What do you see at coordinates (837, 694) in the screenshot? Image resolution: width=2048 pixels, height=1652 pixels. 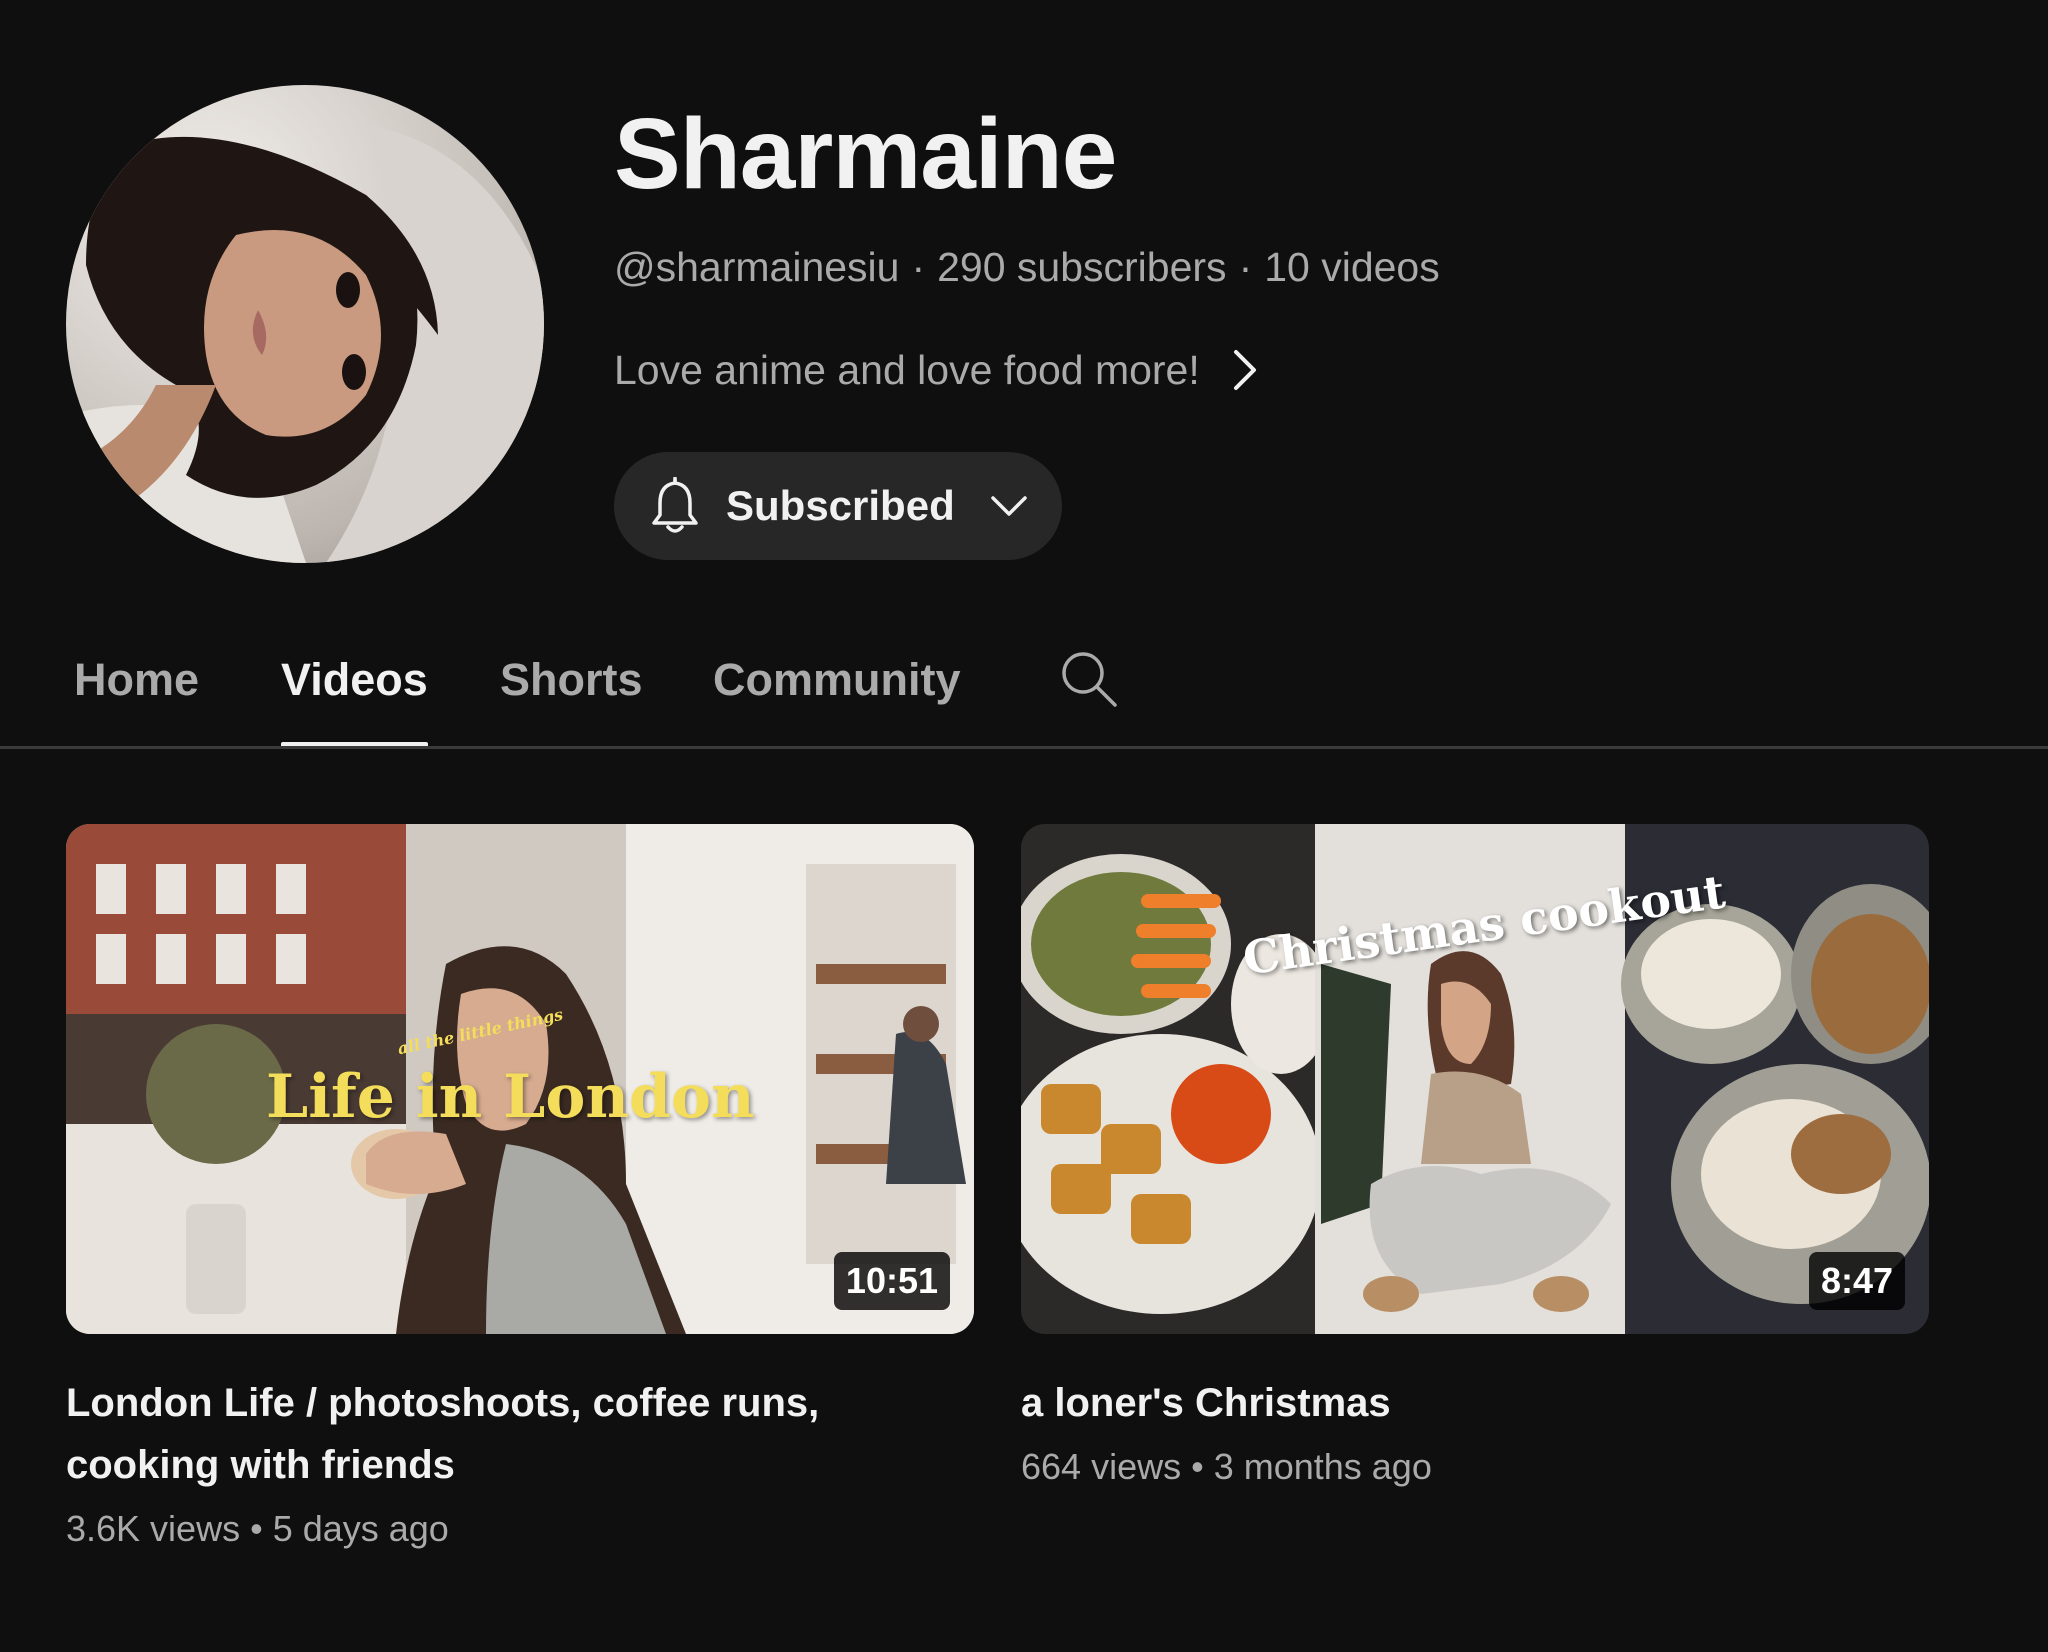 I see `tab-community: Community` at bounding box center [837, 694].